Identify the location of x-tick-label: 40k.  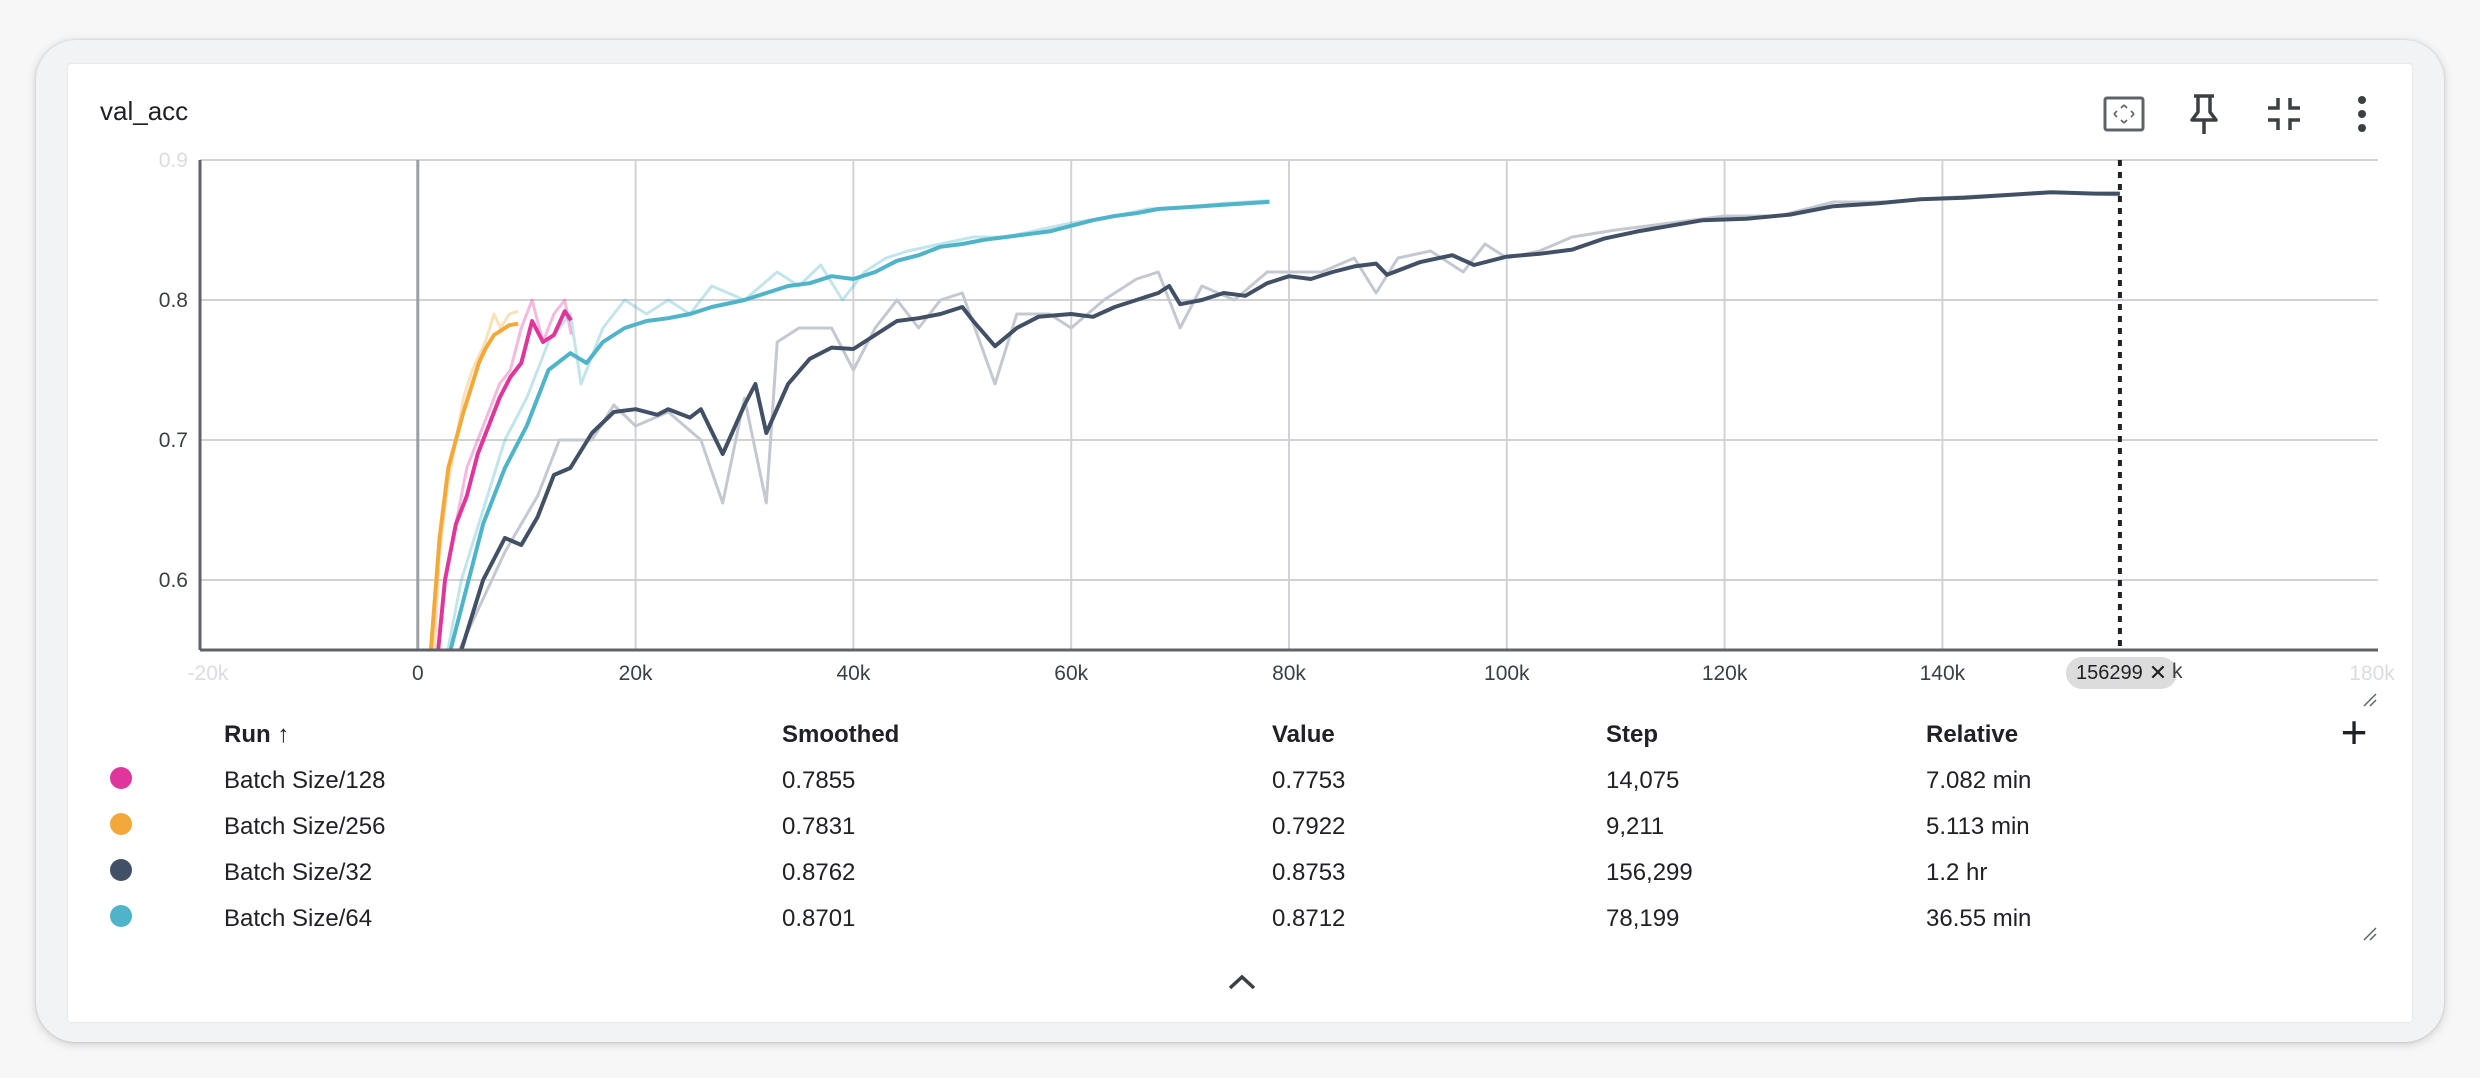
(853, 673).